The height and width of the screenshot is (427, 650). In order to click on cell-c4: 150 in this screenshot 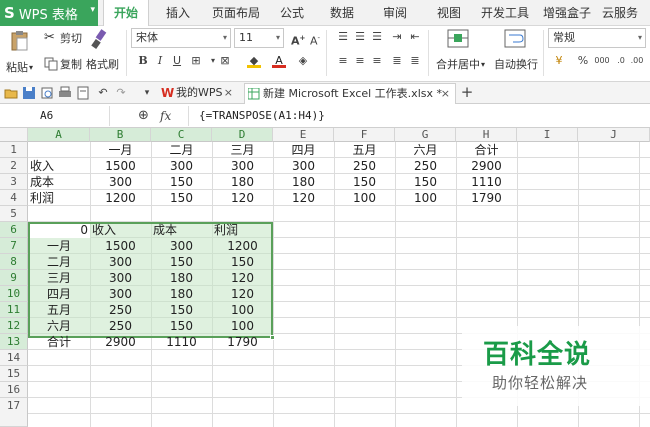, I will do `click(181, 198)`.